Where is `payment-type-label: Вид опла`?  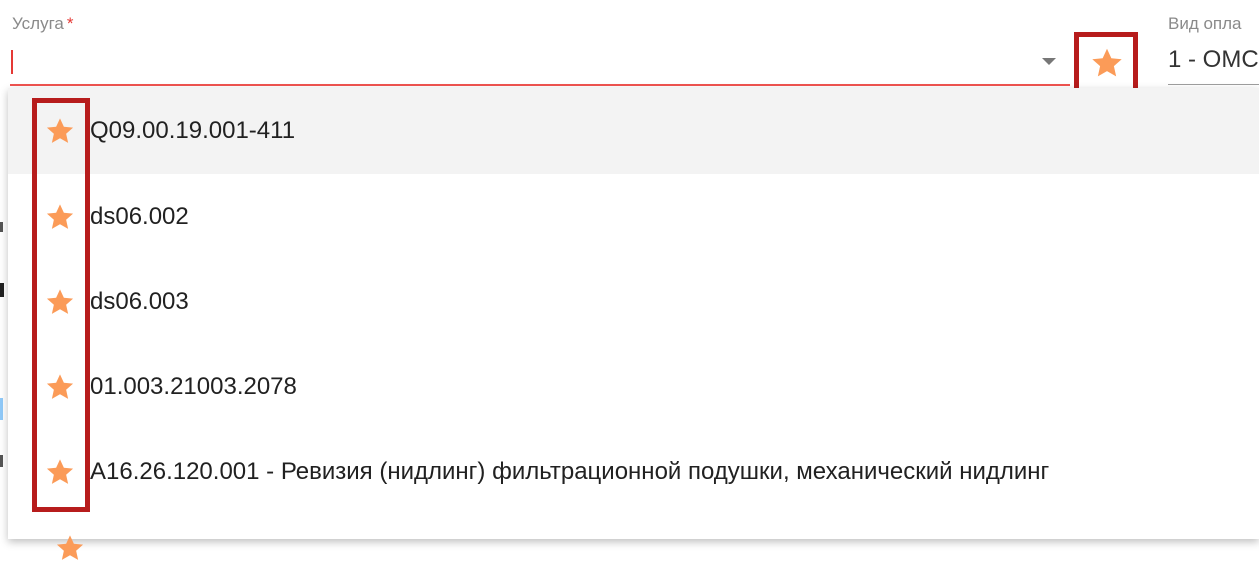 payment-type-label: Вид опла is located at coordinates (1205, 23).